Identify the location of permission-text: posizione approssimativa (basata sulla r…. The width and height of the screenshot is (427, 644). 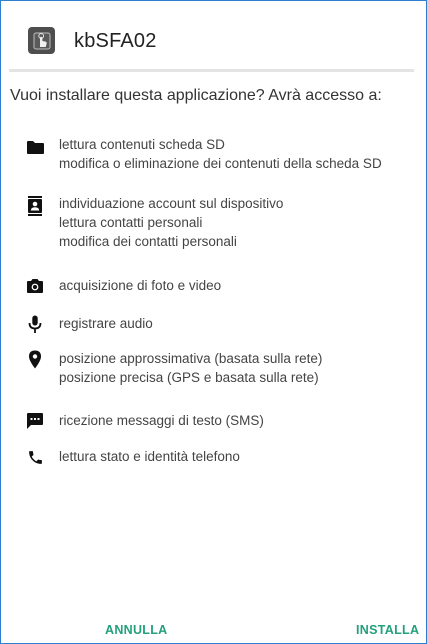
(191, 358).